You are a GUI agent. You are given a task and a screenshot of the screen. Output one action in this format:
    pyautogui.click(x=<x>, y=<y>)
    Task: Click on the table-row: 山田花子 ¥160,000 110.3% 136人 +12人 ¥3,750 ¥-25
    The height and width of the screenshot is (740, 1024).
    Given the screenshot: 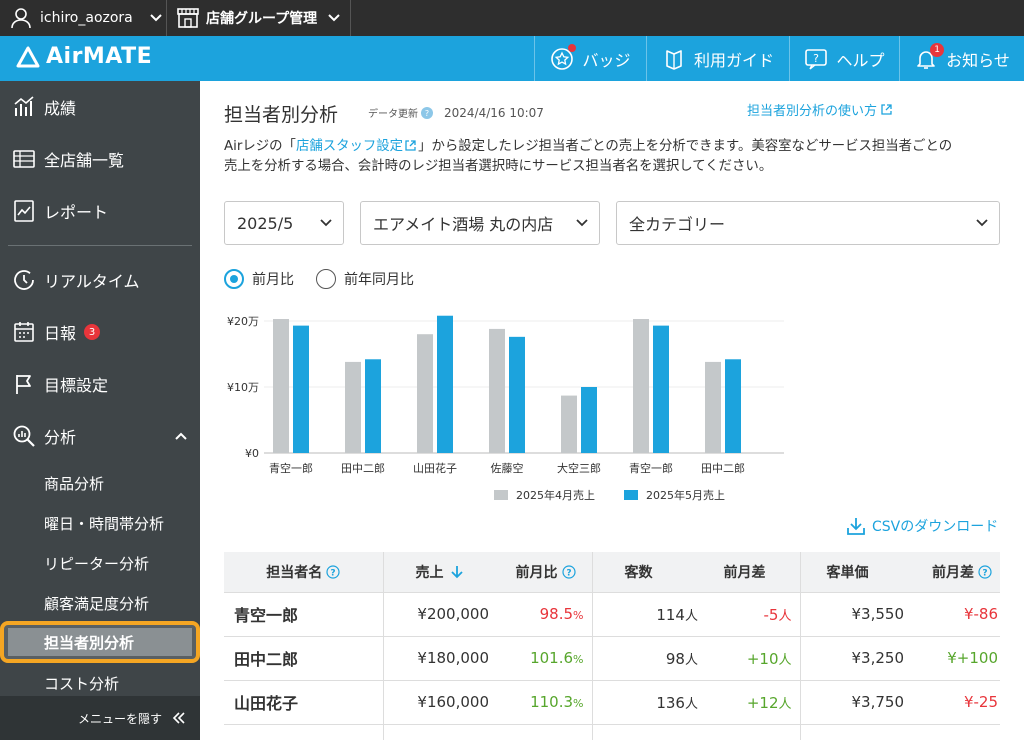 What is the action you would take?
    pyautogui.click(x=612, y=702)
    